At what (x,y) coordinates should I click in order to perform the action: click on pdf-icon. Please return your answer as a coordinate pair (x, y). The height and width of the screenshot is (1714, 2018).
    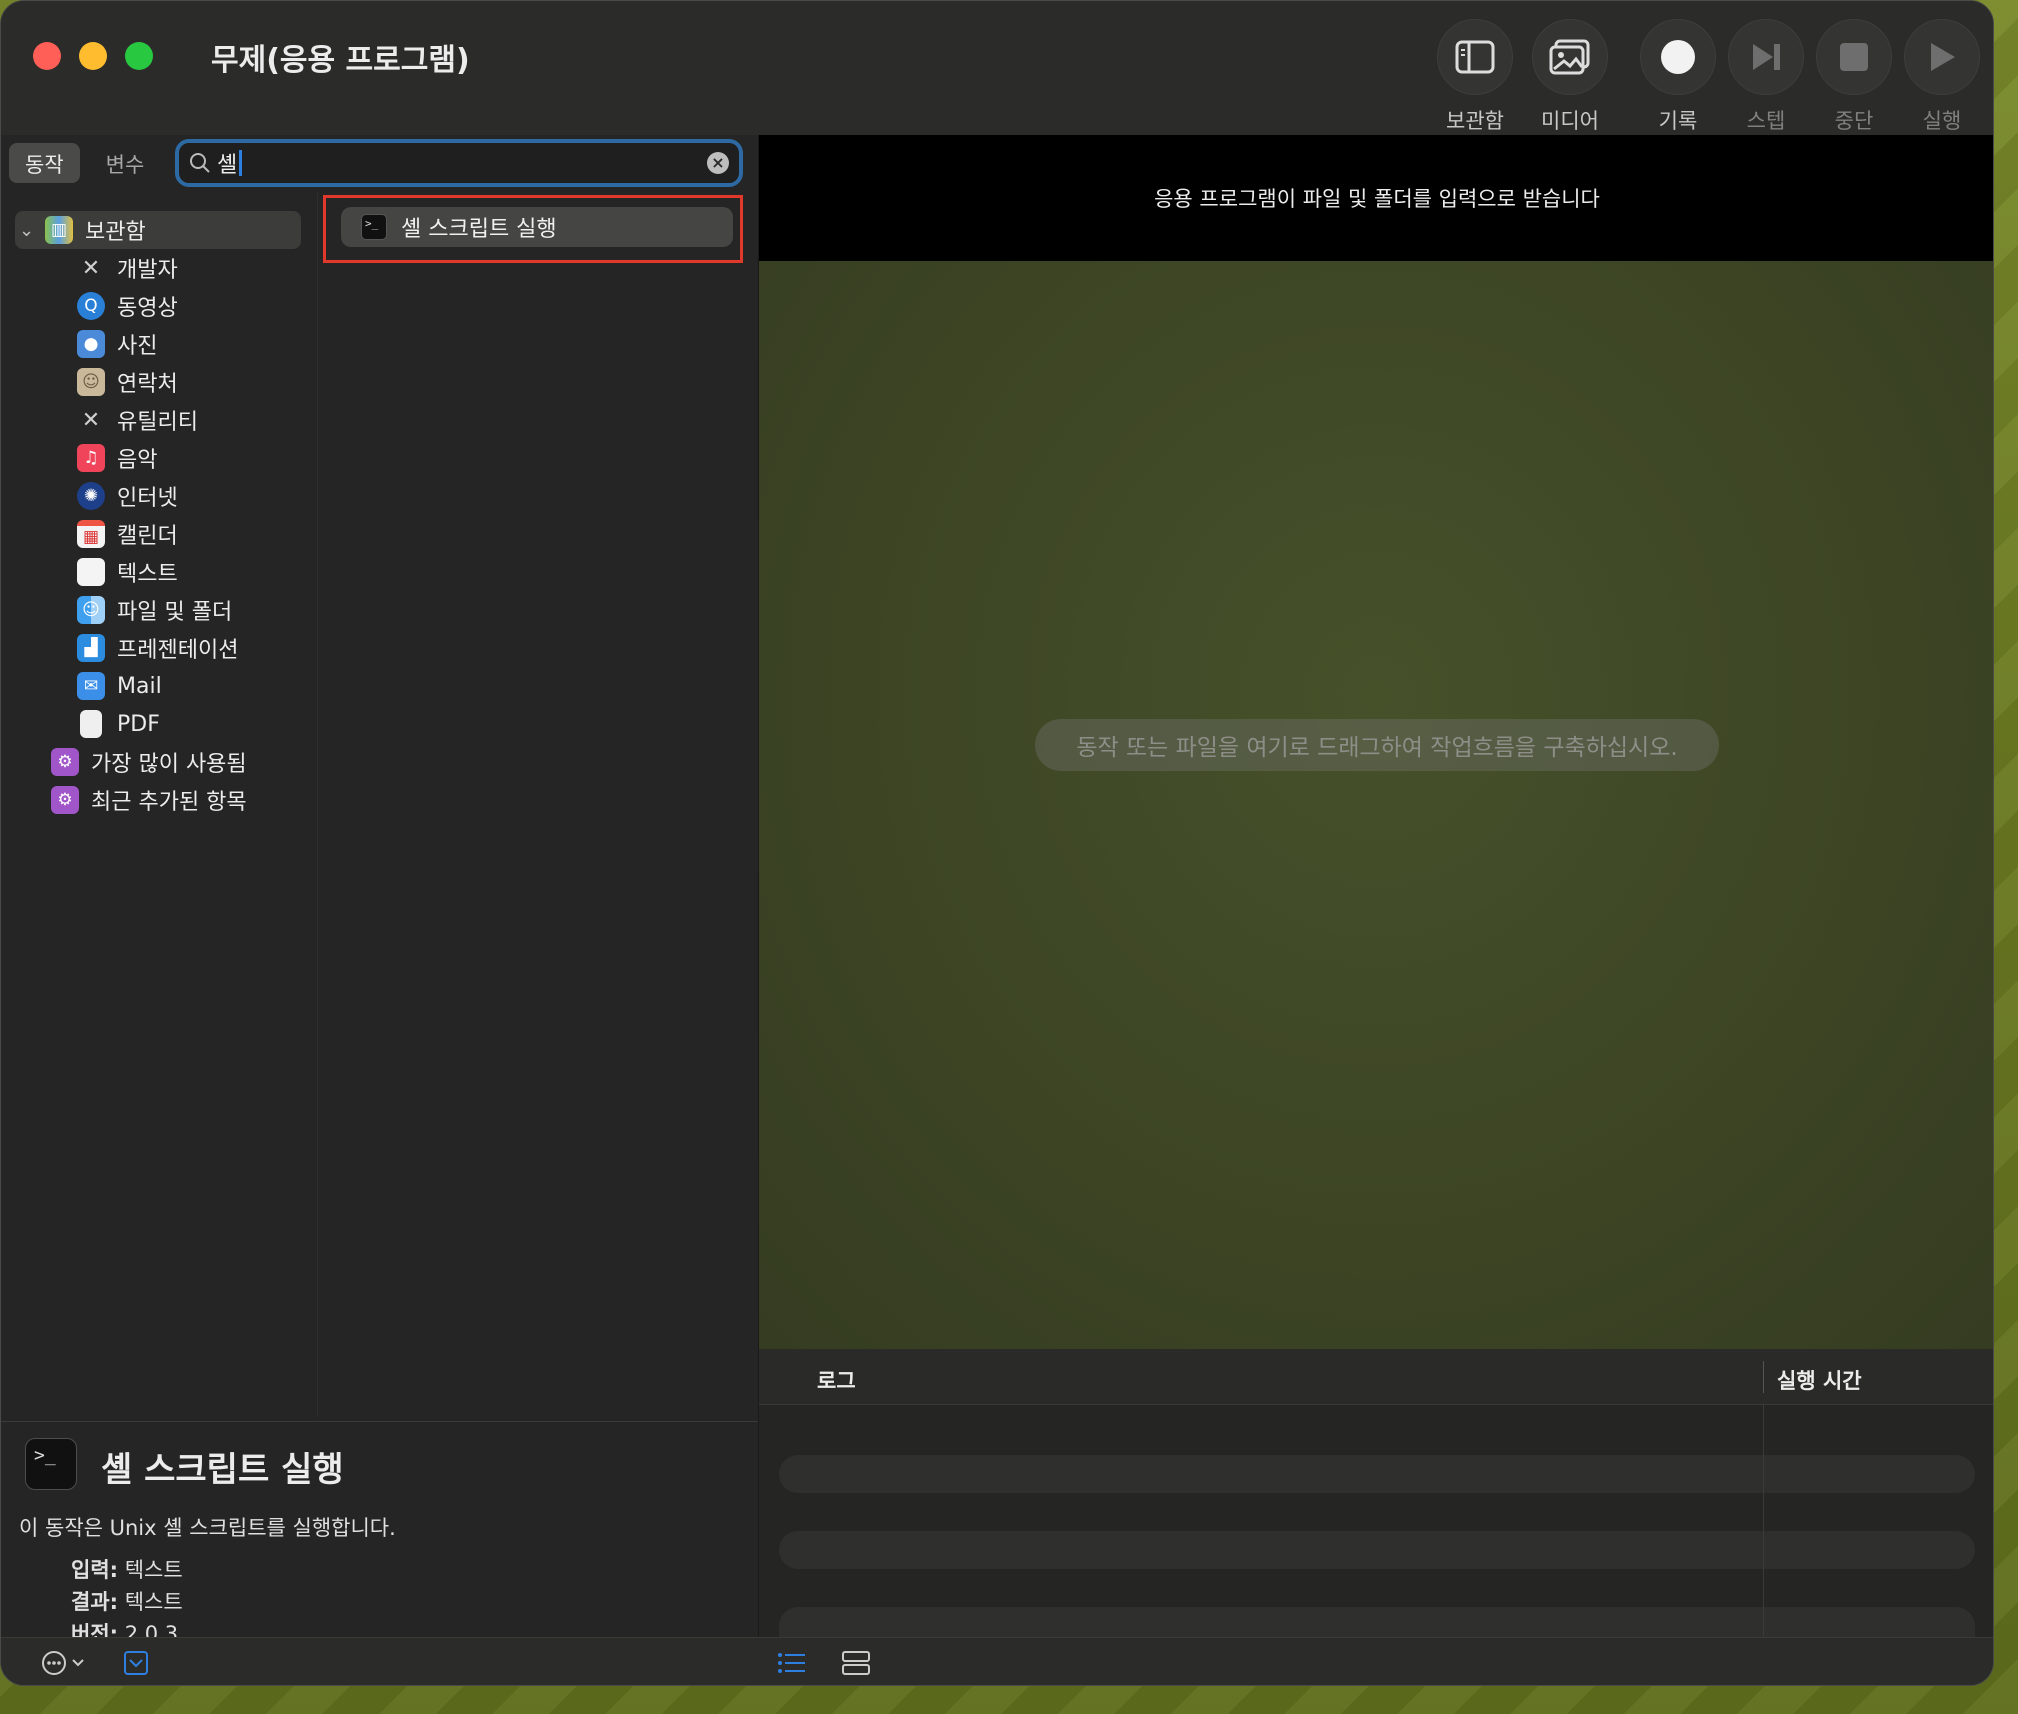
    Looking at the image, I should click on (91, 724).